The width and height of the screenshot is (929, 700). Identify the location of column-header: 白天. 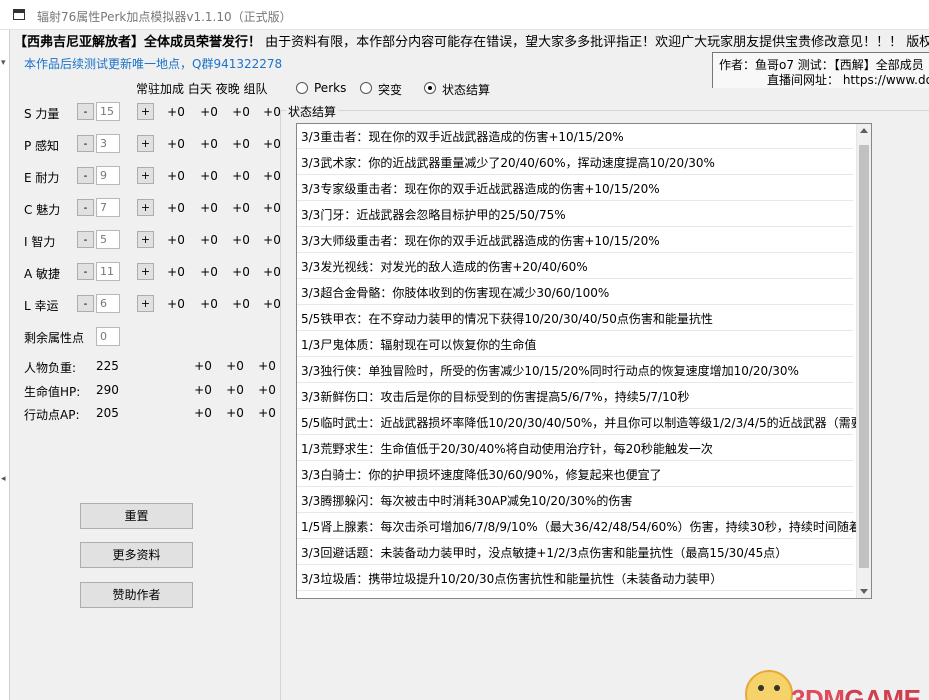
(199, 89).